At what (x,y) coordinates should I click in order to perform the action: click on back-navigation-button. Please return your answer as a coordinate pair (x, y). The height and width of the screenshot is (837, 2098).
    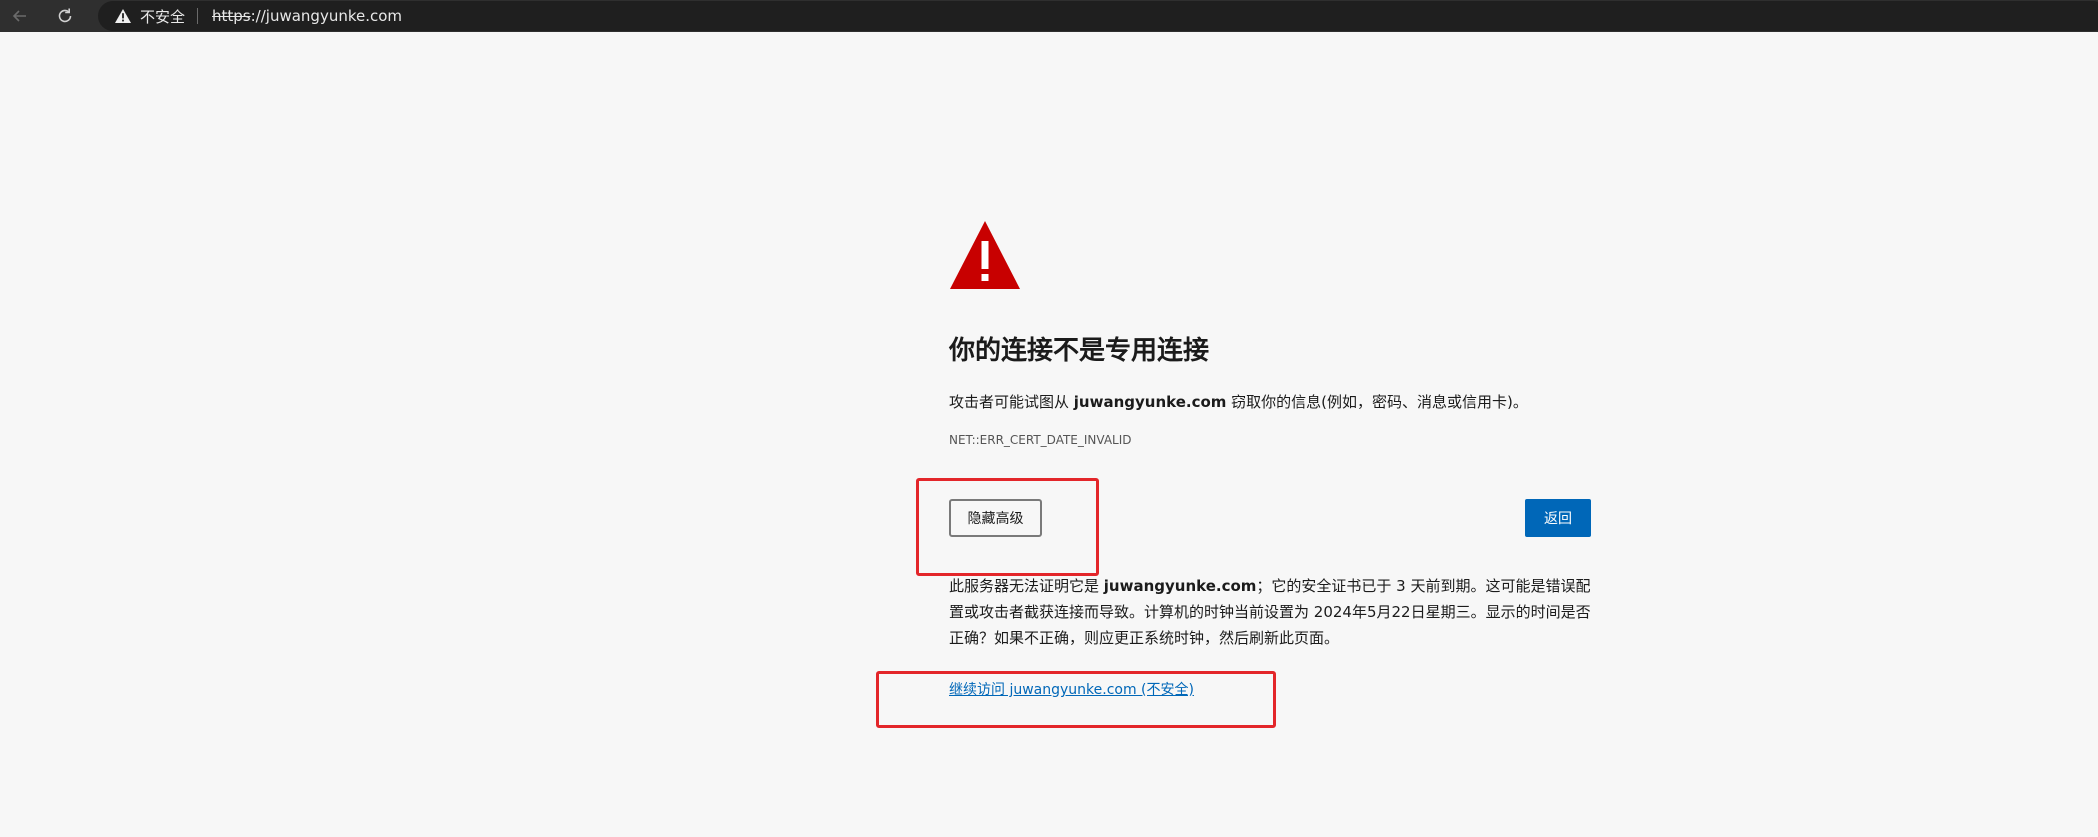
    Looking at the image, I should click on (20, 16).